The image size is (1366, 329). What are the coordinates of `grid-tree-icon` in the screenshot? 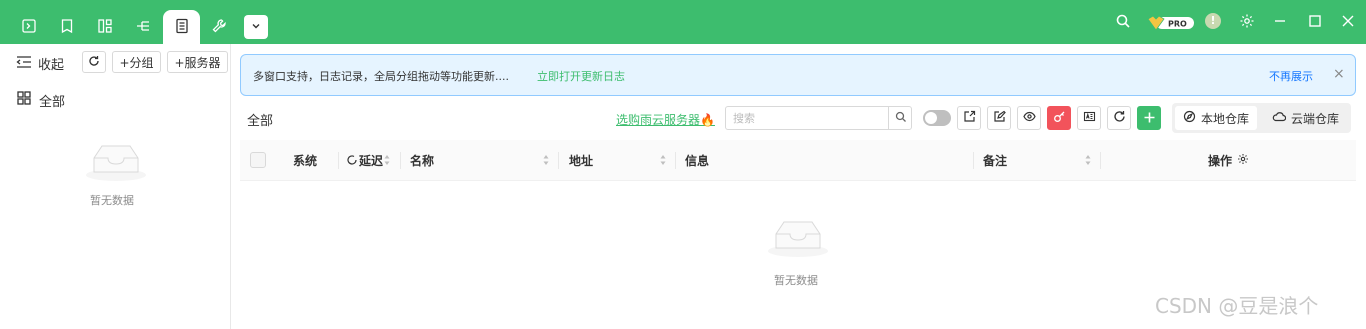 It's located at (105, 27).